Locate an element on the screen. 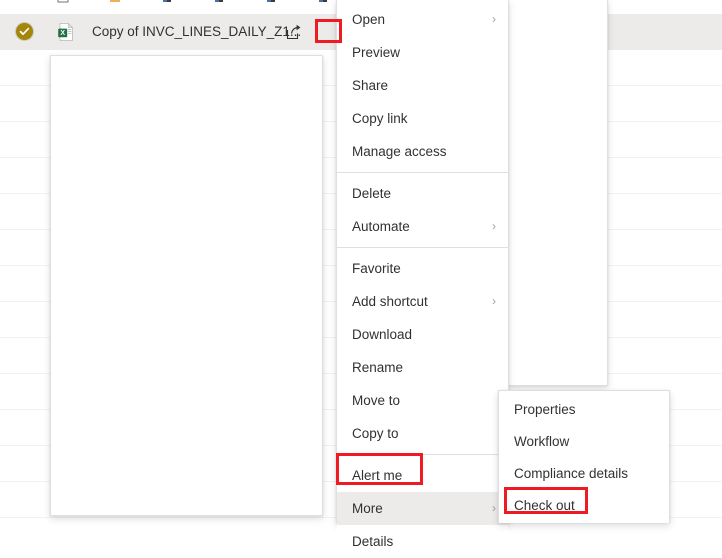 This screenshot has height=558, width=722. menu-item-compliance-details: Compliance details is located at coordinates (584, 474).